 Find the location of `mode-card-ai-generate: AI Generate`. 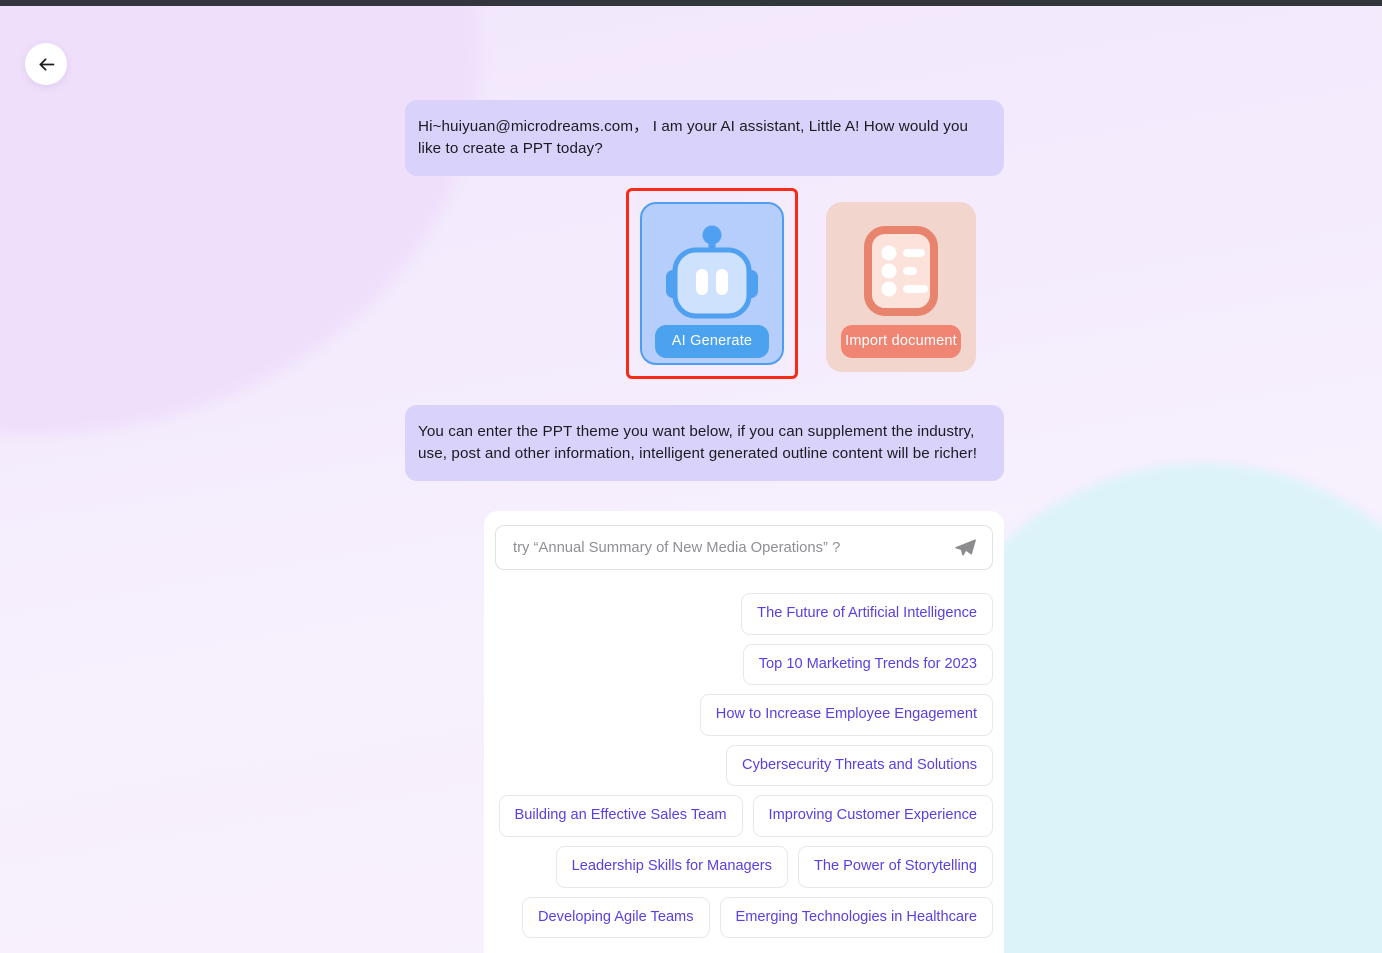

mode-card-ai-generate: AI Generate is located at coordinates (712, 283).